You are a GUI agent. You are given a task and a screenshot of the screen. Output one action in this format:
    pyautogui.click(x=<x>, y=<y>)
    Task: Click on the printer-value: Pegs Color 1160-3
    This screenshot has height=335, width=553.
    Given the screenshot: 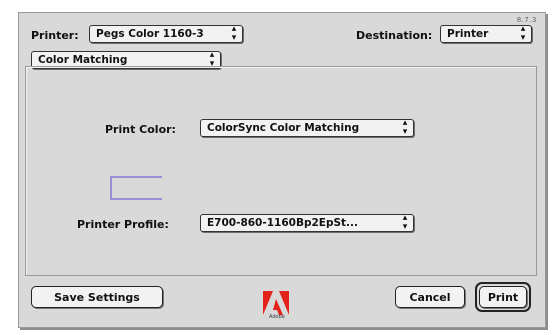 What is the action you would take?
    pyautogui.click(x=150, y=34)
    